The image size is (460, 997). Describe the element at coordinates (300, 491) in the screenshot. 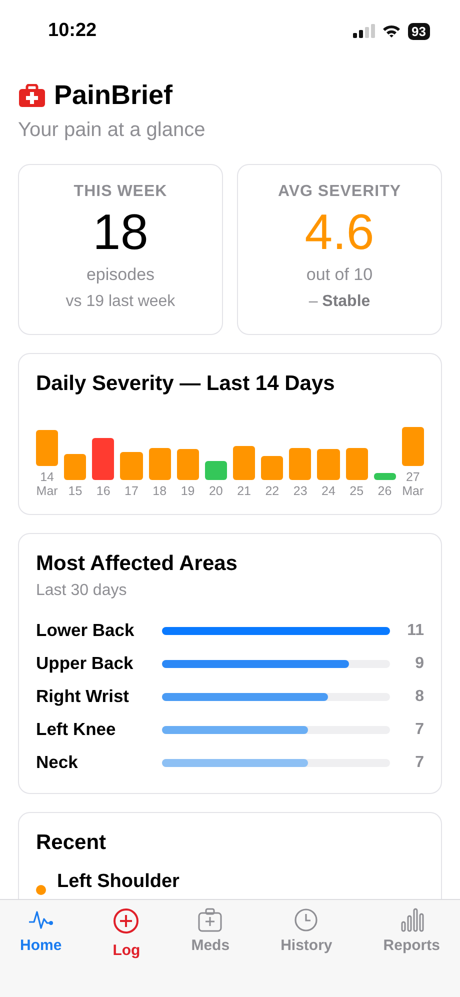

I see `day-label: 23` at that location.